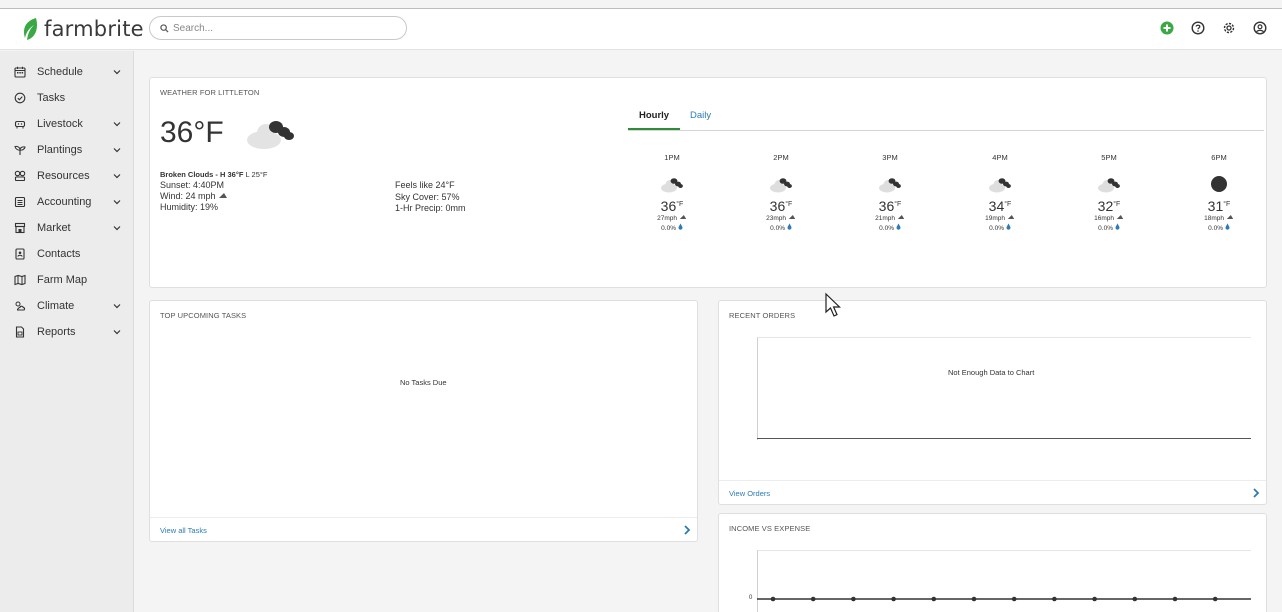 This screenshot has height=612, width=1282. Describe the element at coordinates (992, 562) in the screenshot. I see `income-vs-expense-card: INCOME VS EXPENSE 0` at that location.